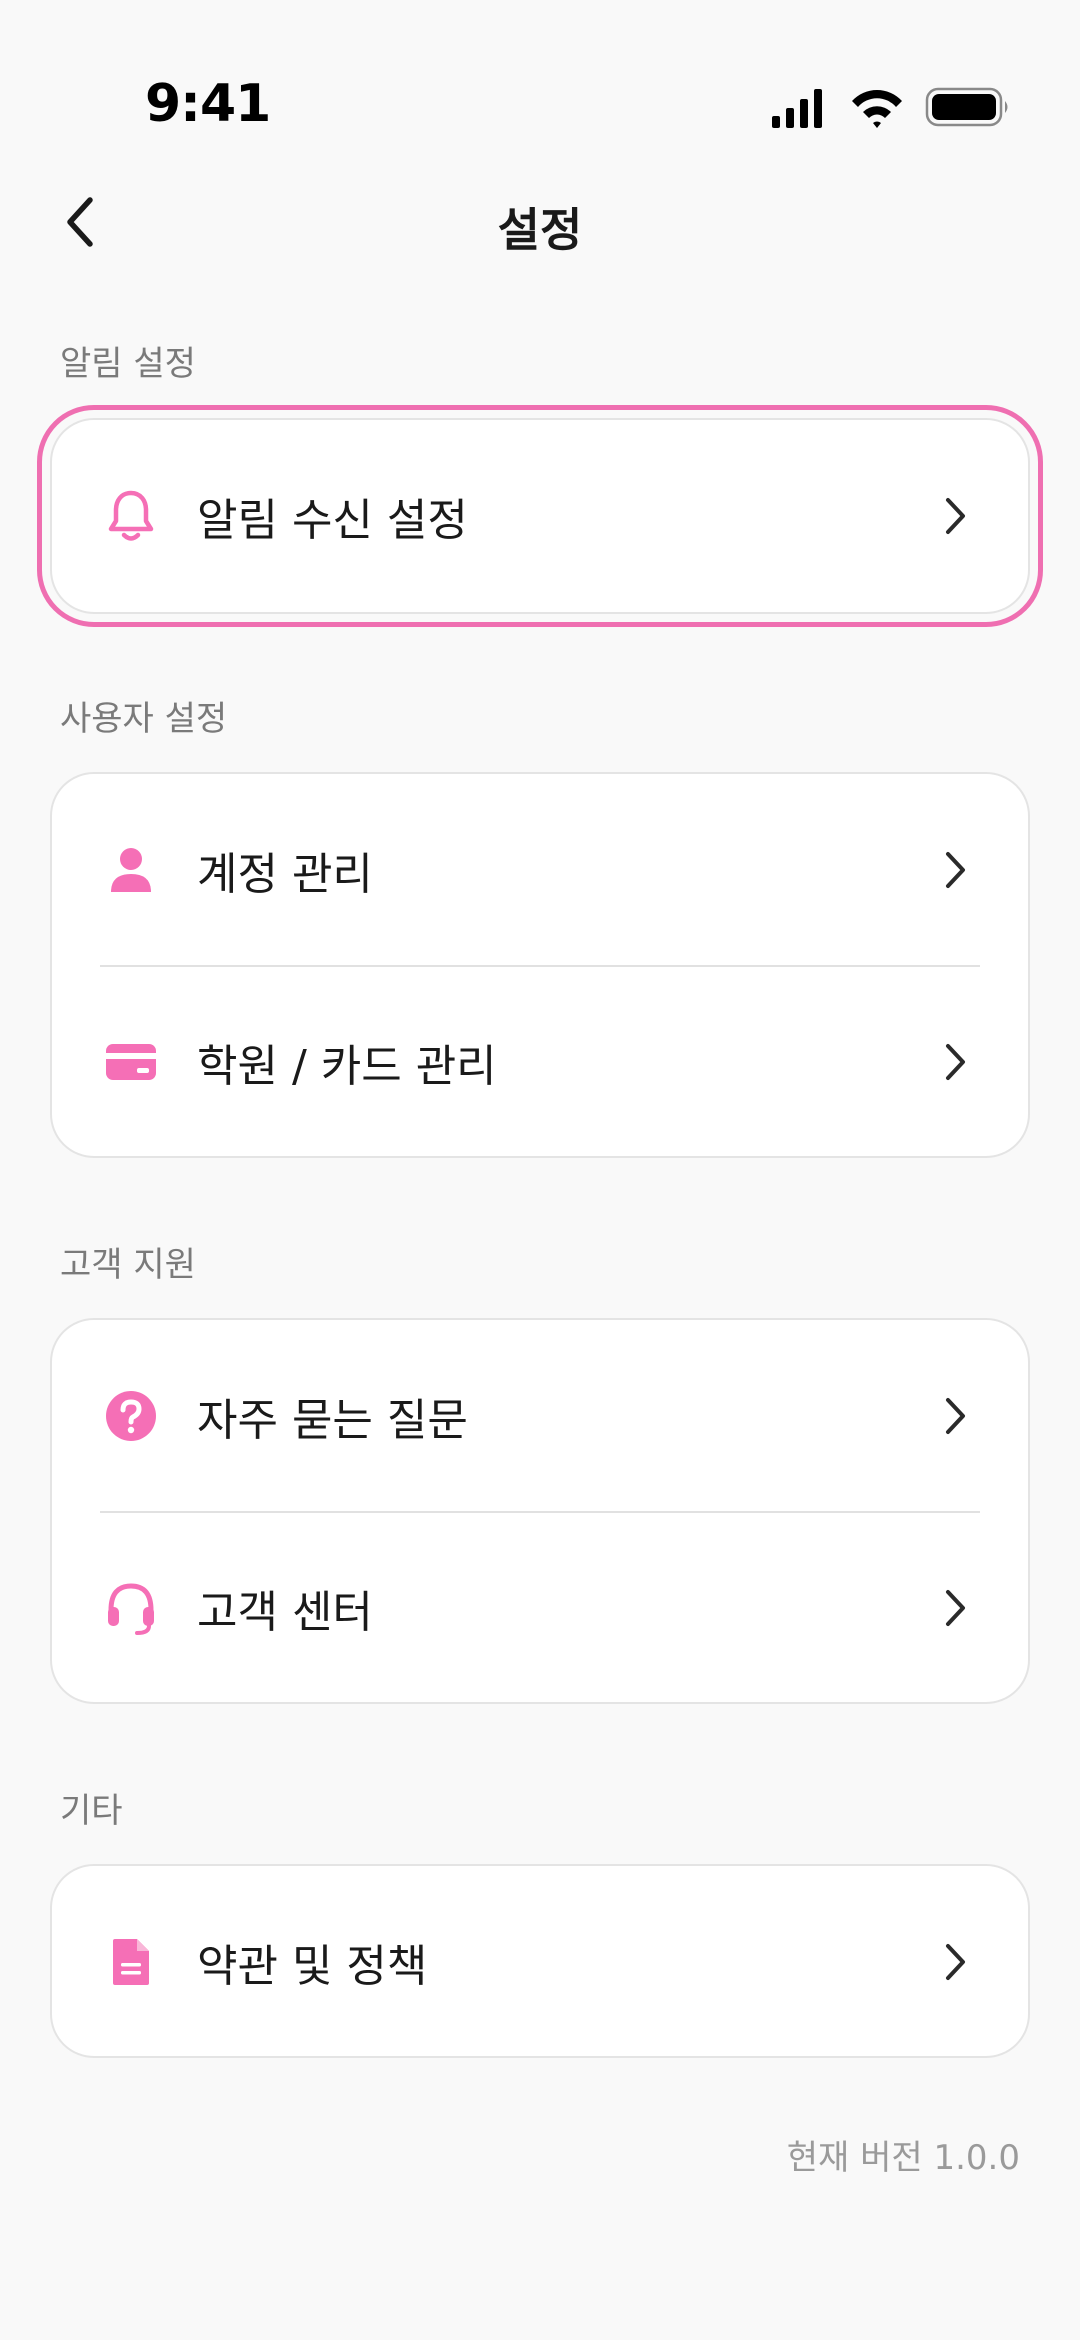 Image resolution: width=1080 pixels, height=2340 pixels. Describe the element at coordinates (347, 1066) in the screenshot. I see `academy-card-management-label: 학원 / 카드 관리` at that location.